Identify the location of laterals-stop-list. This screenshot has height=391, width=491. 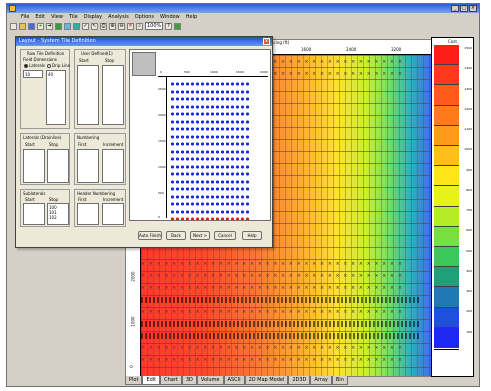
(58, 166).